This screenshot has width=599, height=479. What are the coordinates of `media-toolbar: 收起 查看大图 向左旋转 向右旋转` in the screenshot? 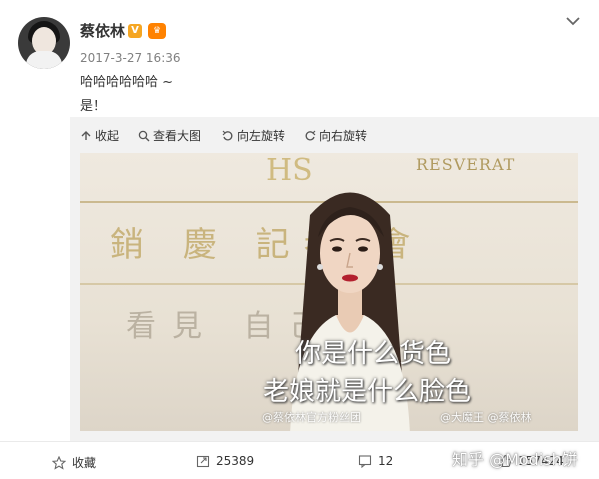 It's located at (334, 134).